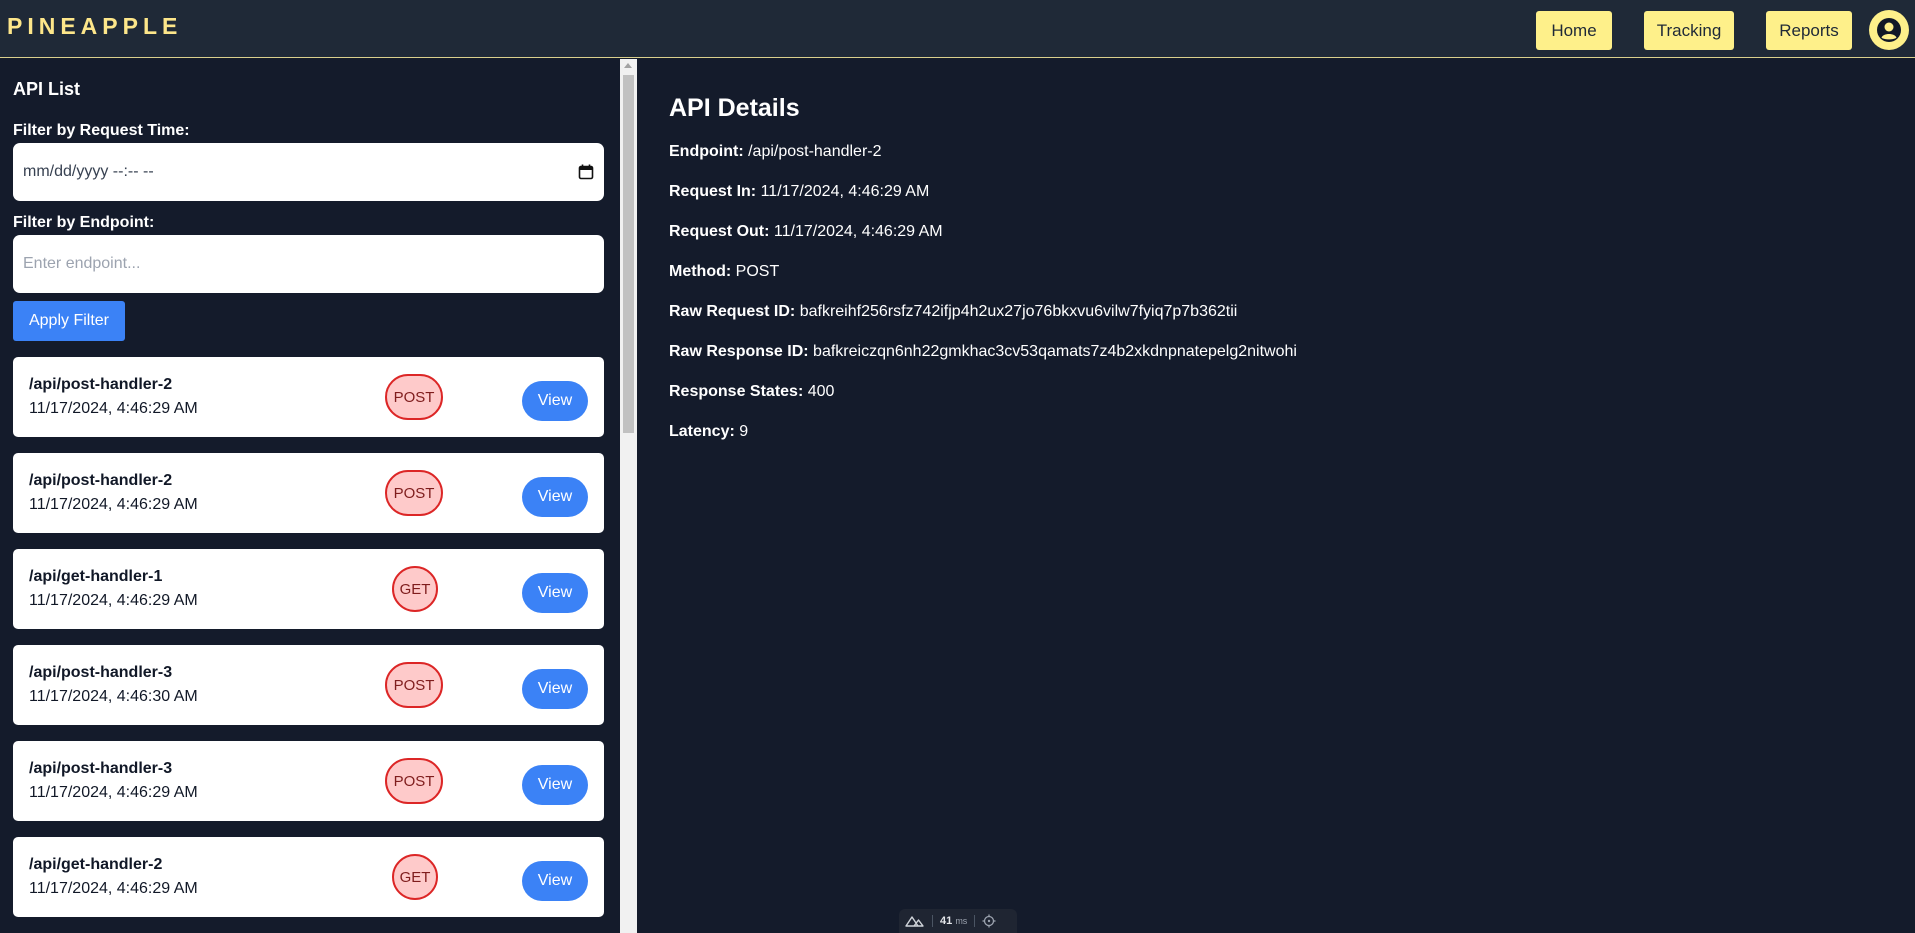  Describe the element at coordinates (94, 26) in the screenshot. I see `app-logo: PINEAPPLE` at that location.